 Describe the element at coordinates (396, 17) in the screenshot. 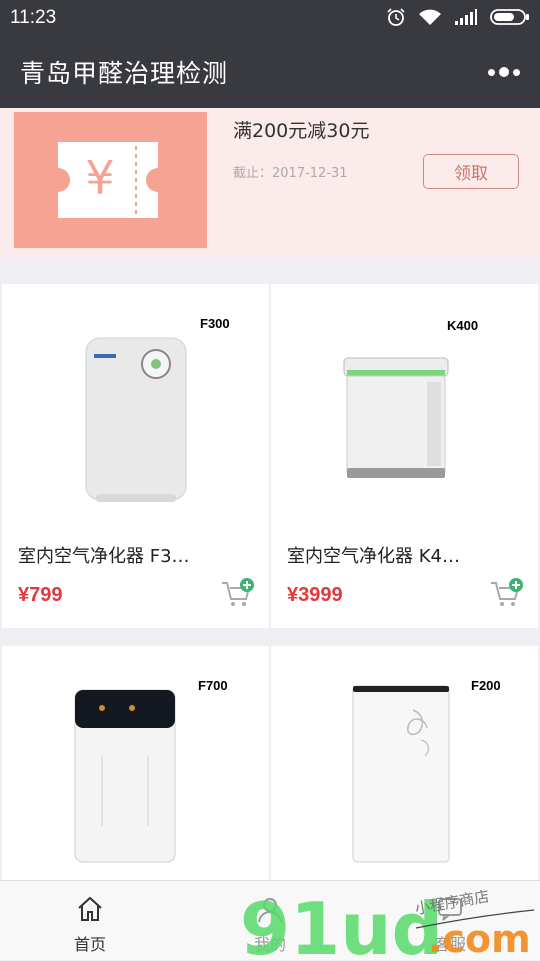

I see `alarm-icon` at that location.